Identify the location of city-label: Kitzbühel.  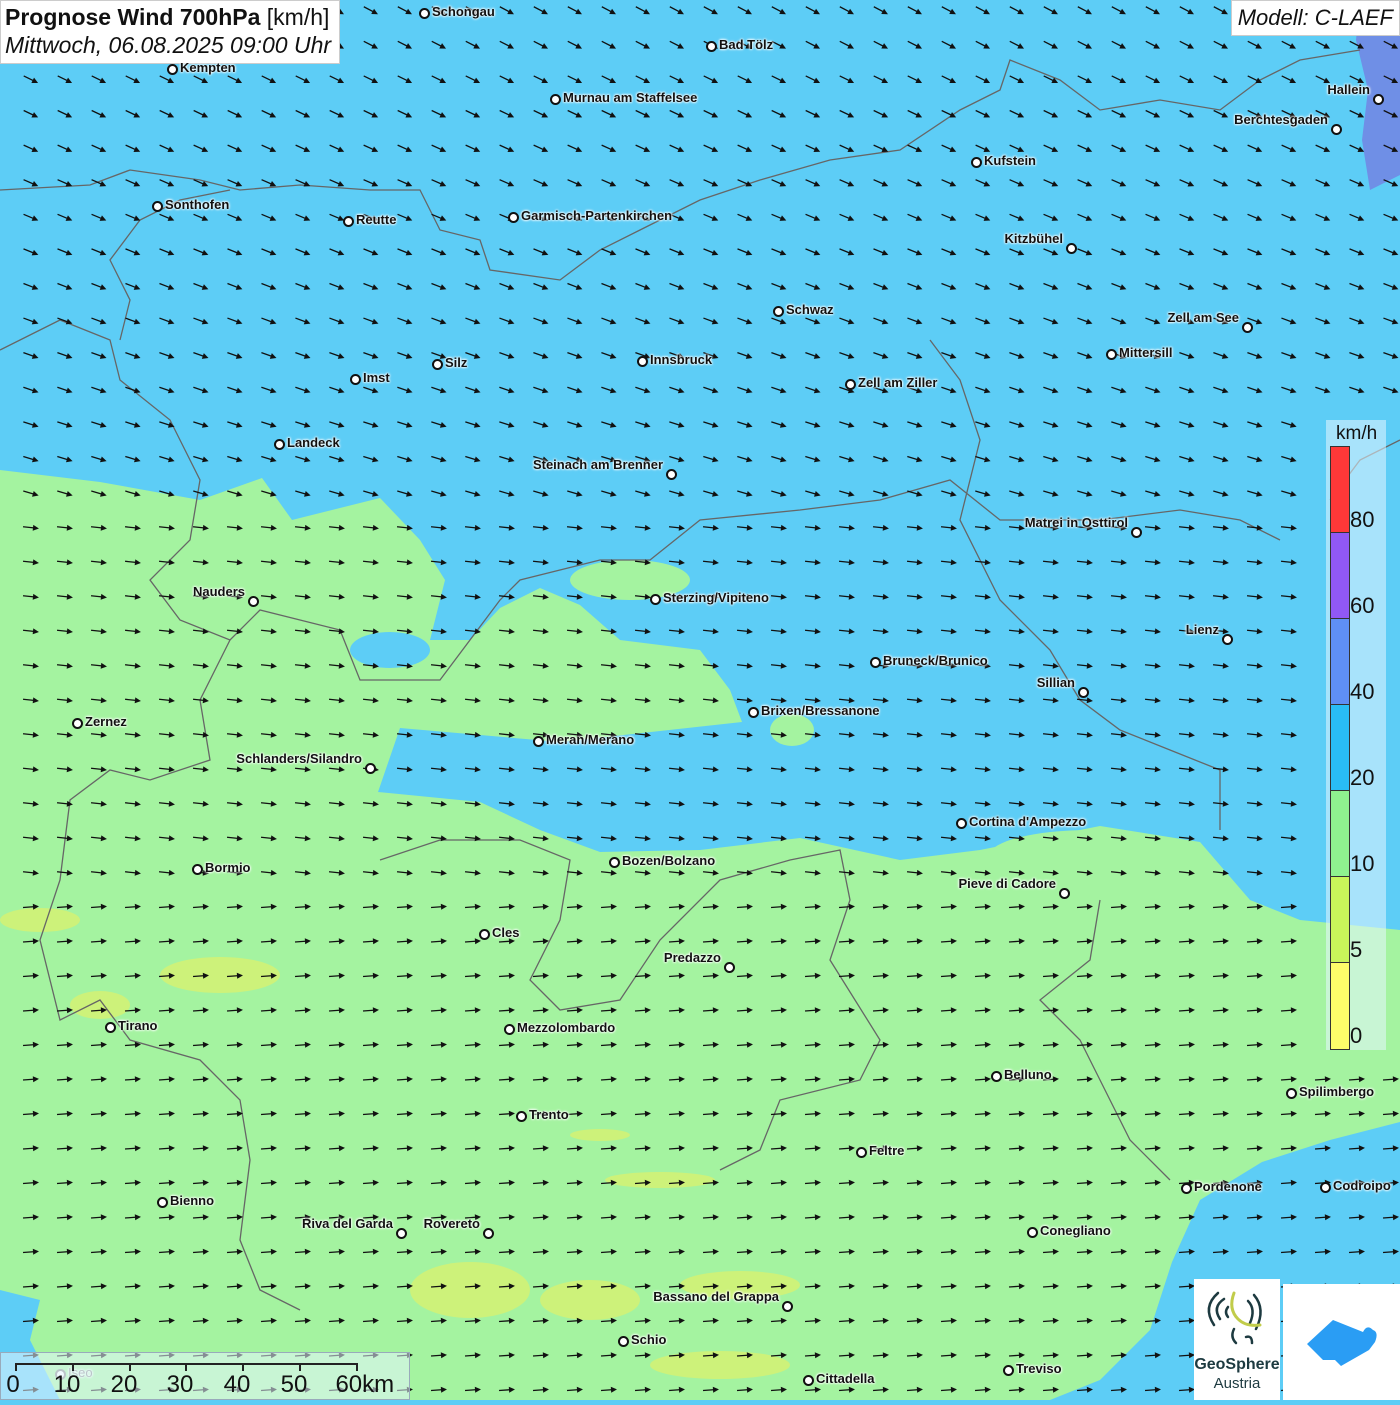
(1034, 238).